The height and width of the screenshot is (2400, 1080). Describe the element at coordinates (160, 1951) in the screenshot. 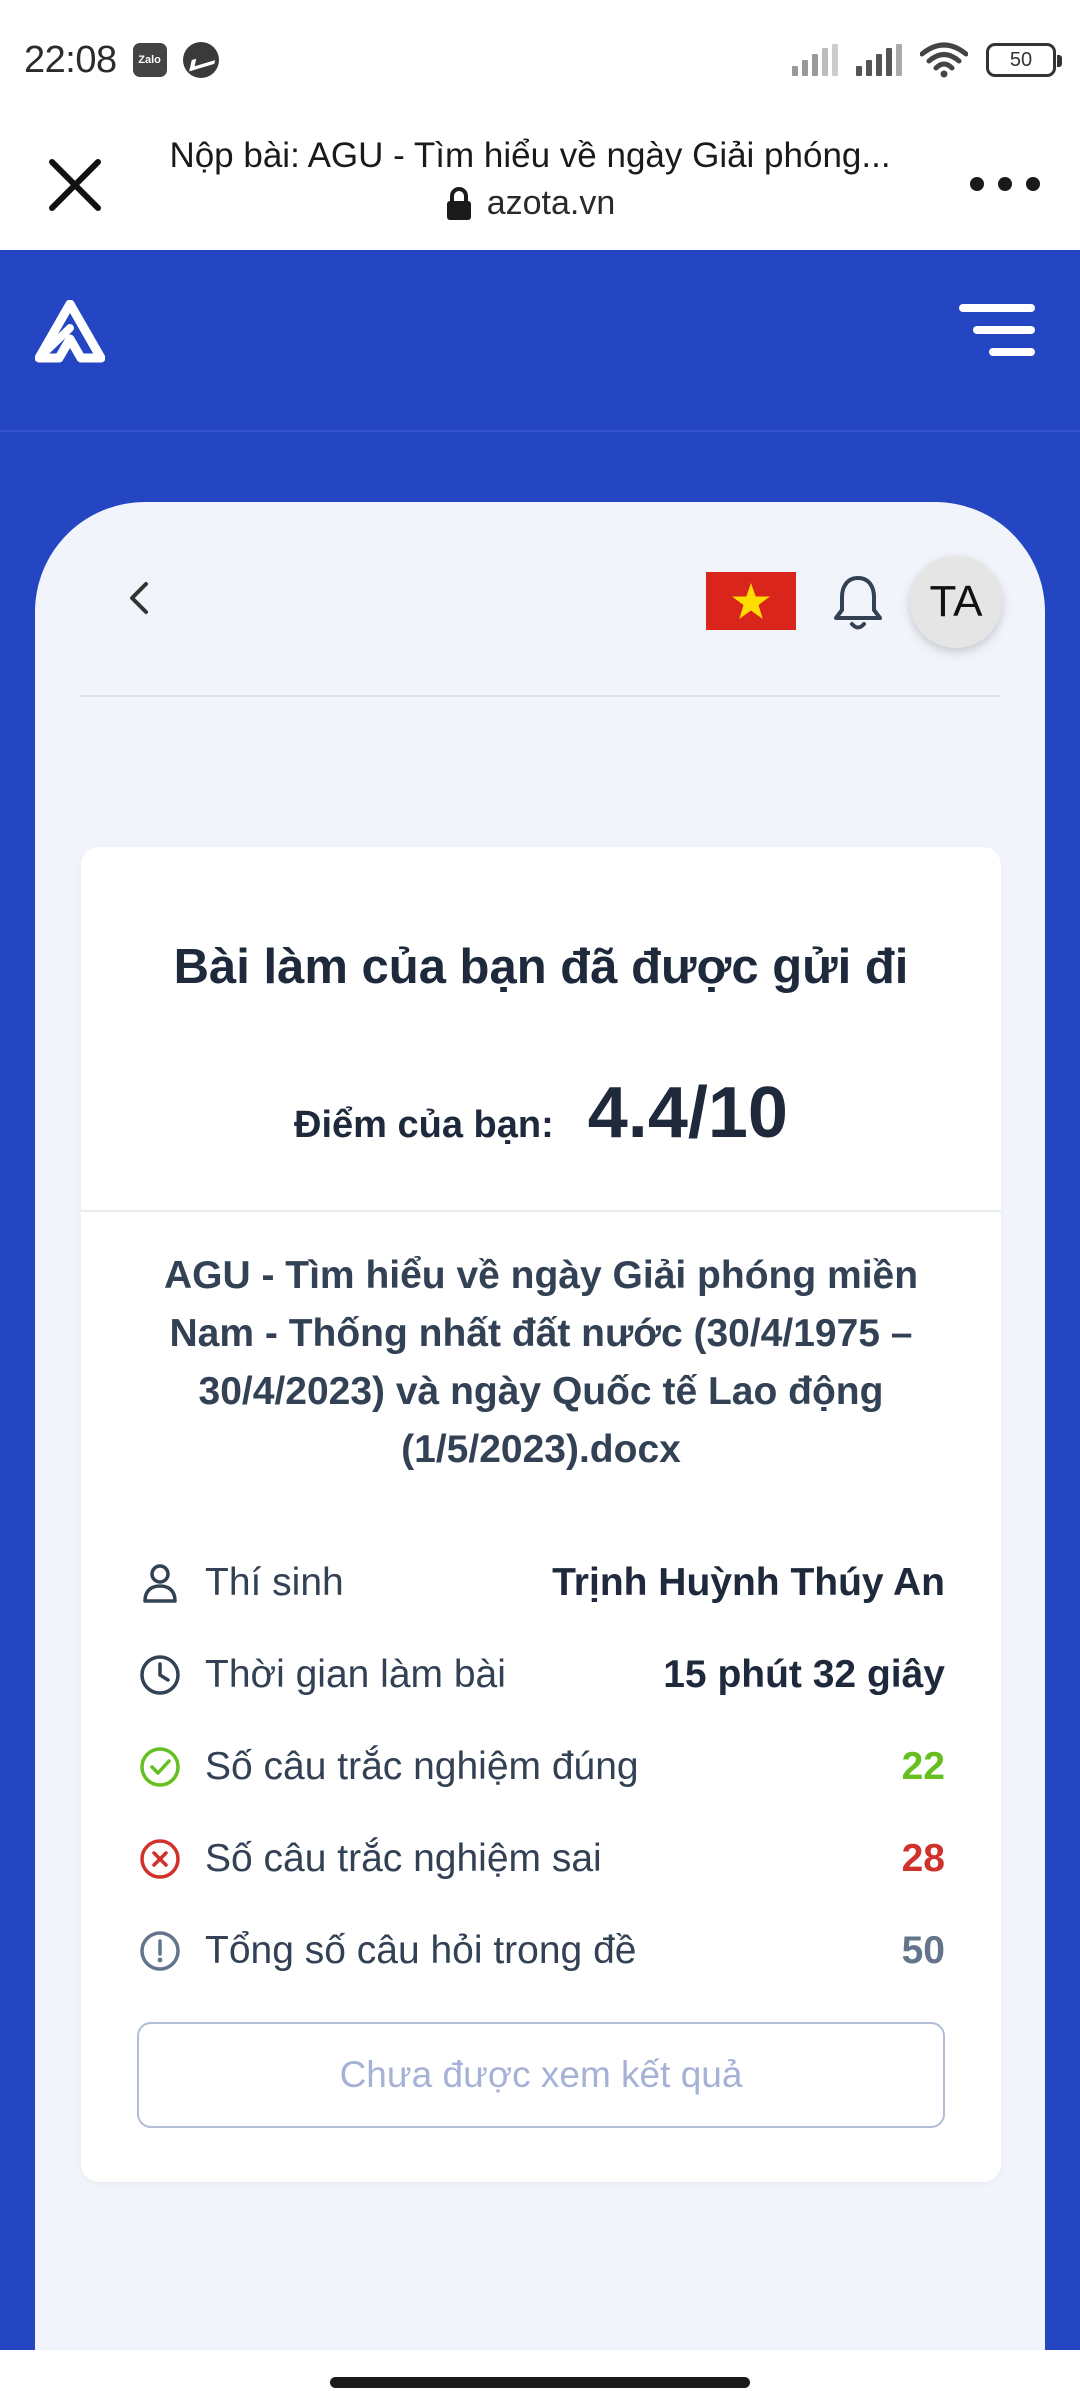

I see `exclamation-circle-icon` at that location.